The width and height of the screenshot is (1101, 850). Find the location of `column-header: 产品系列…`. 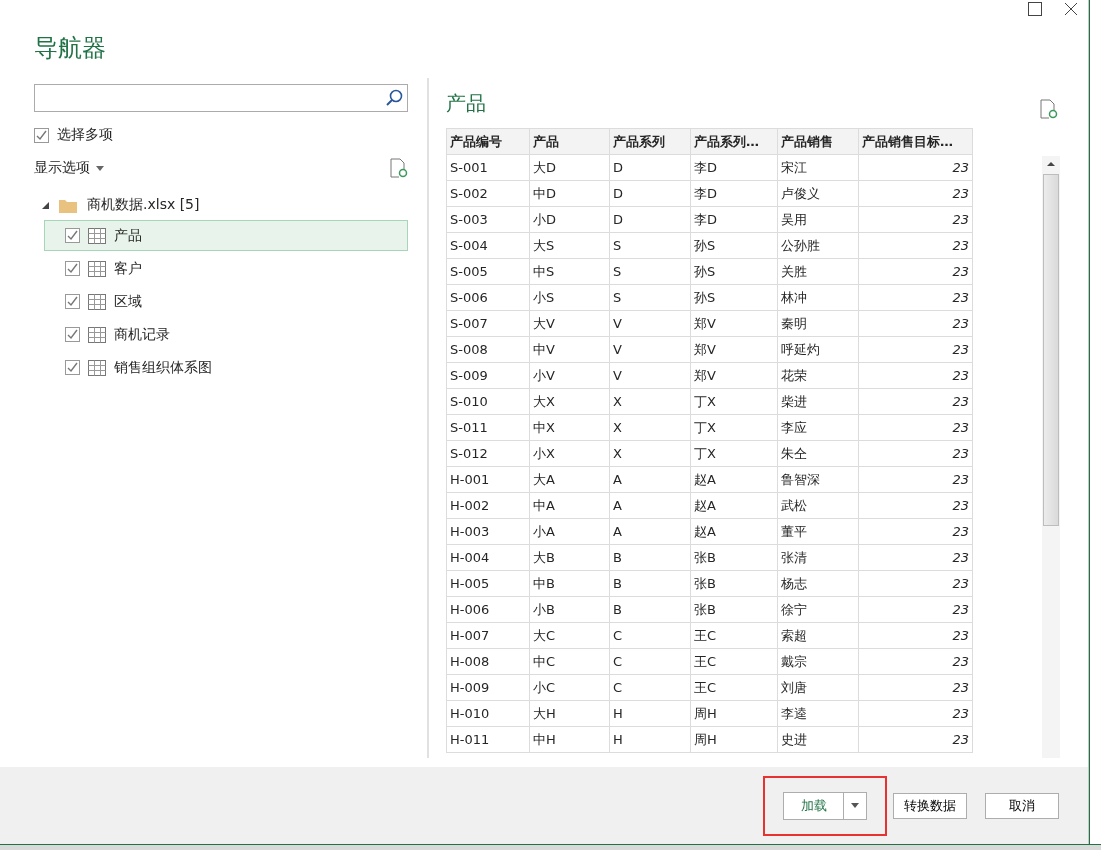

column-header: 产品系列… is located at coordinates (734, 141).